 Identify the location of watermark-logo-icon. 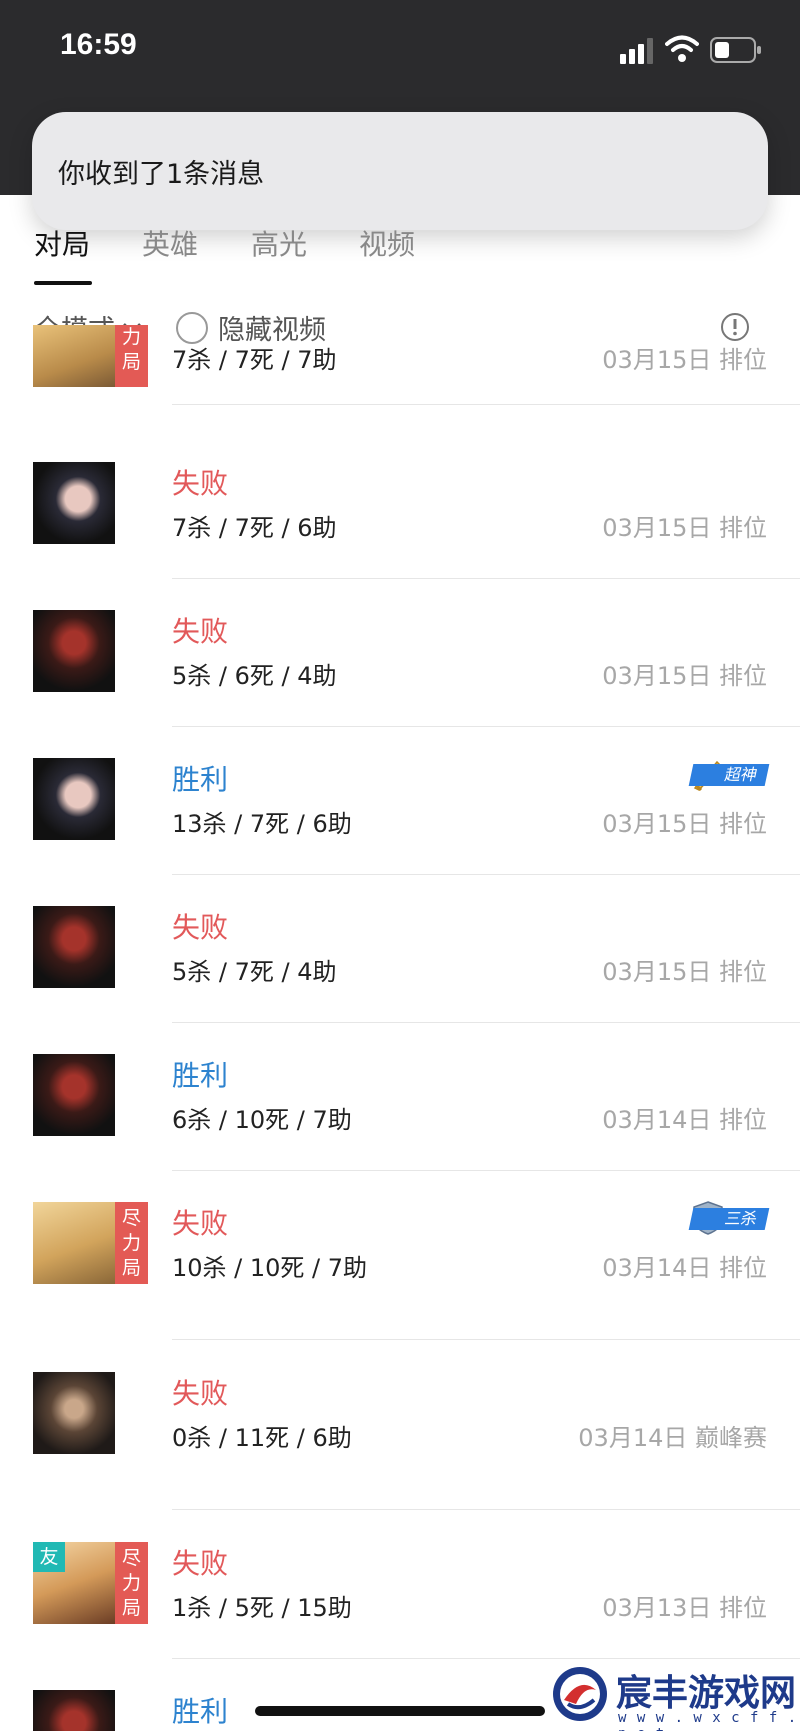
(580, 1694).